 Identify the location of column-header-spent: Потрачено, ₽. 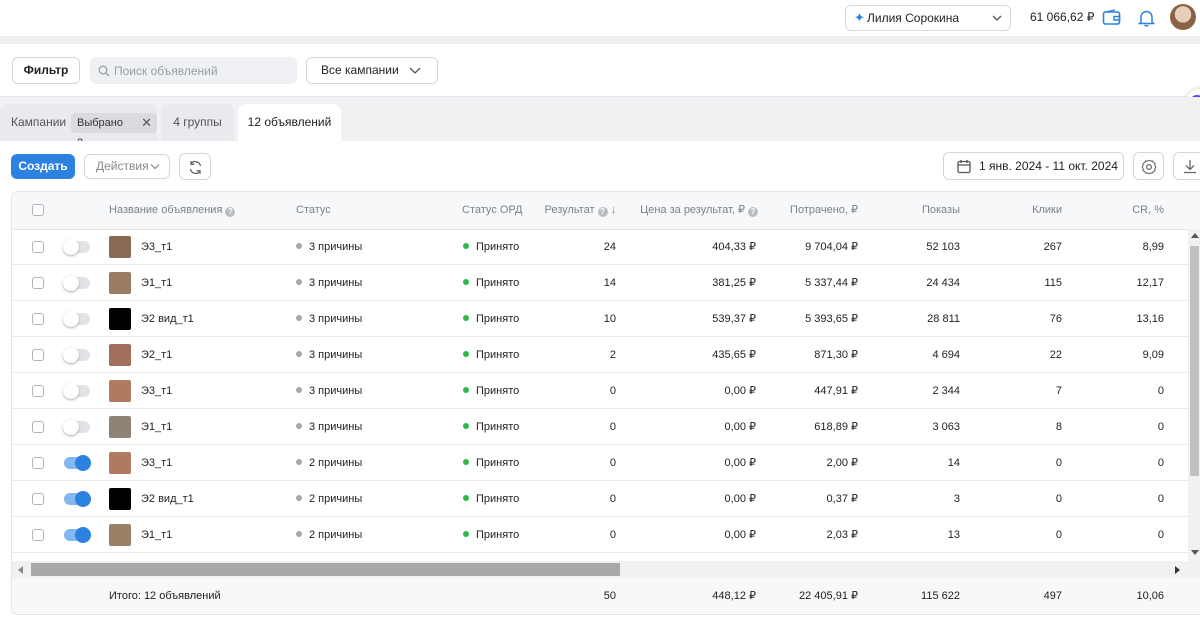
(808, 210).